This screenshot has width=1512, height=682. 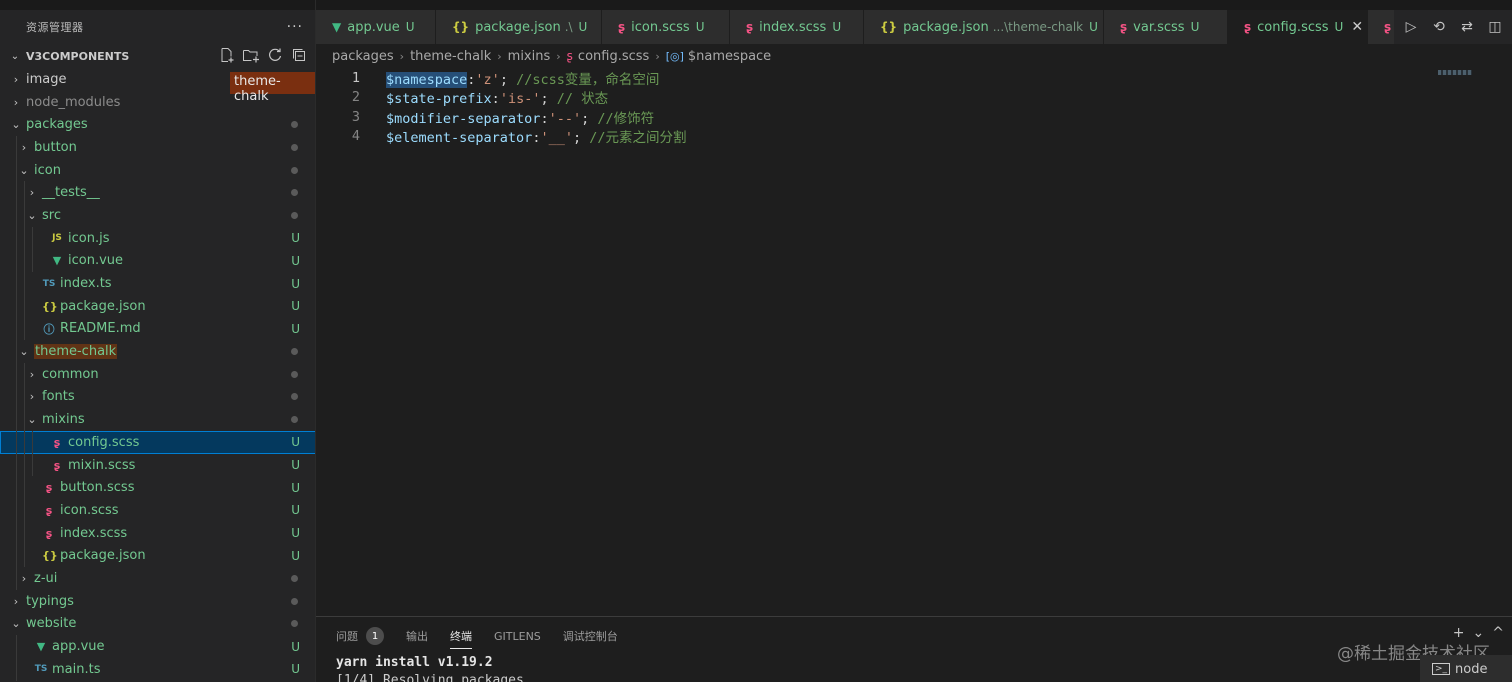 I want to click on code-line: 3 $modifier-separator:'--'; //修饰符, so click(x=914, y=117).